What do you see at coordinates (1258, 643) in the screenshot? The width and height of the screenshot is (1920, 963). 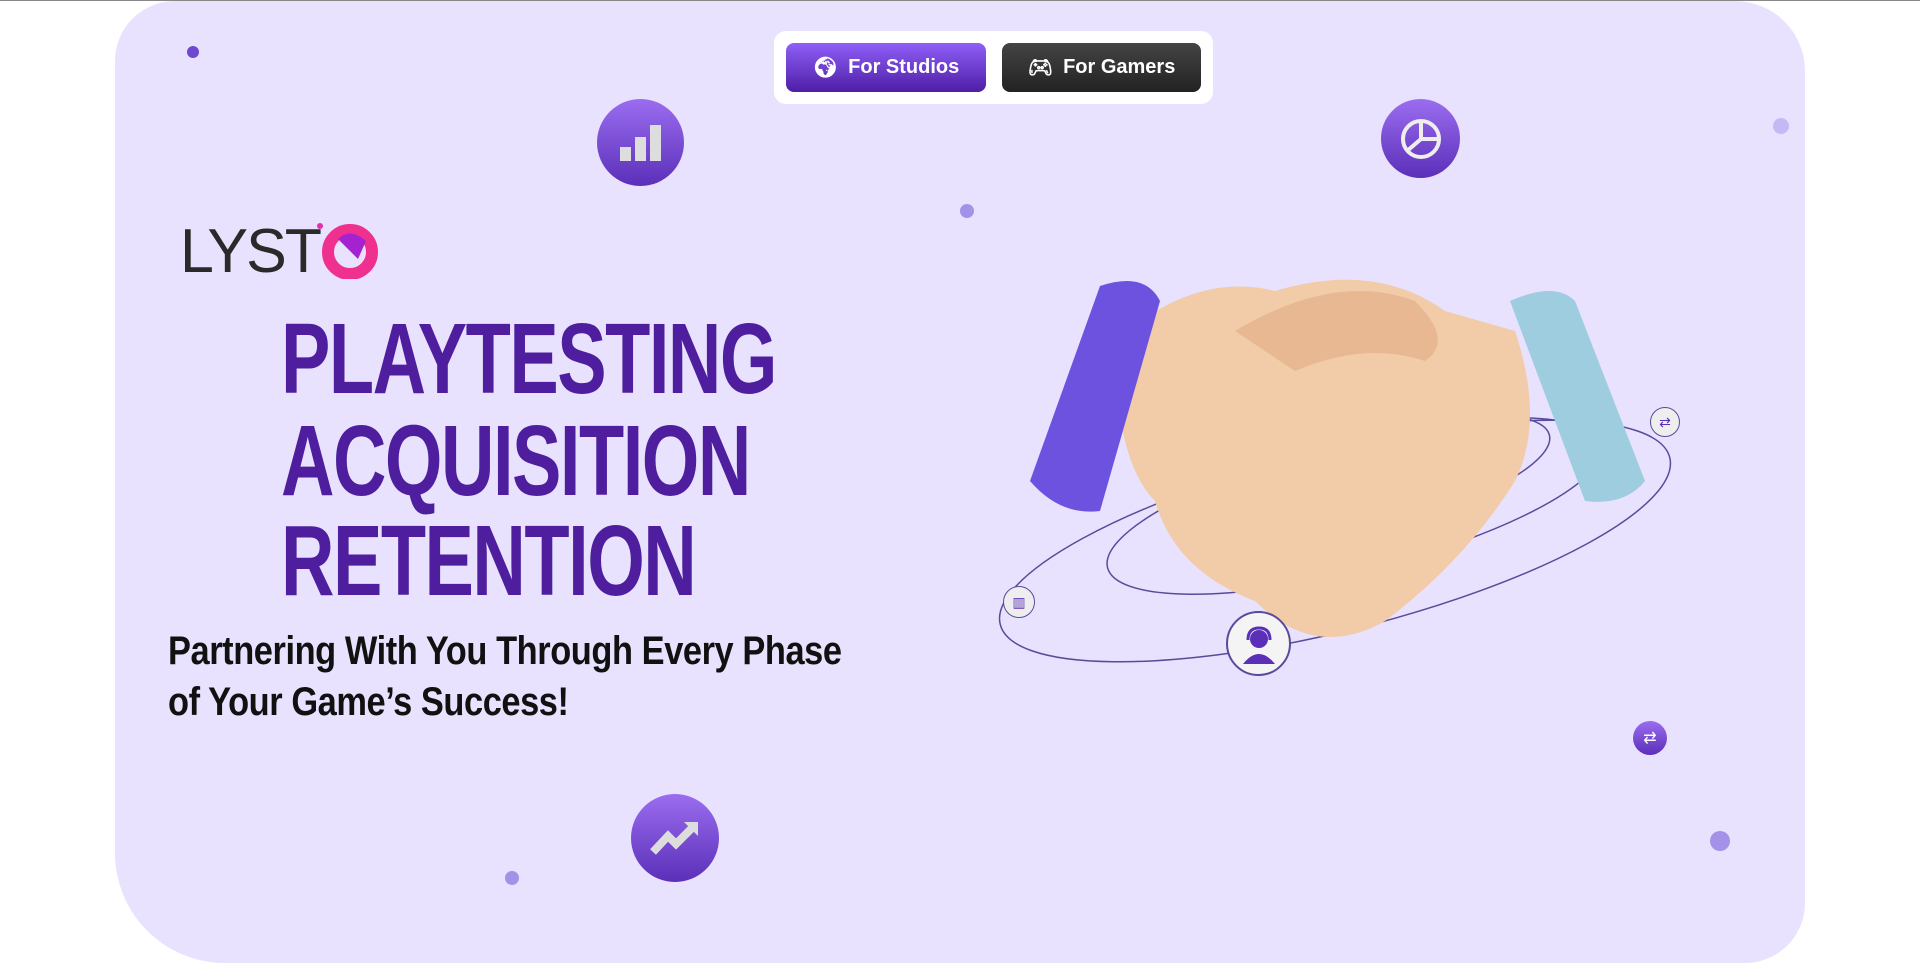 I see `support-agent-icon` at bounding box center [1258, 643].